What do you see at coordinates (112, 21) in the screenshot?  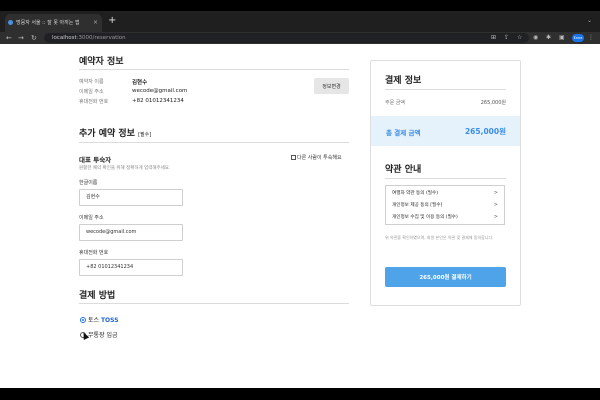 I see `new-tab-button: +` at bounding box center [112, 21].